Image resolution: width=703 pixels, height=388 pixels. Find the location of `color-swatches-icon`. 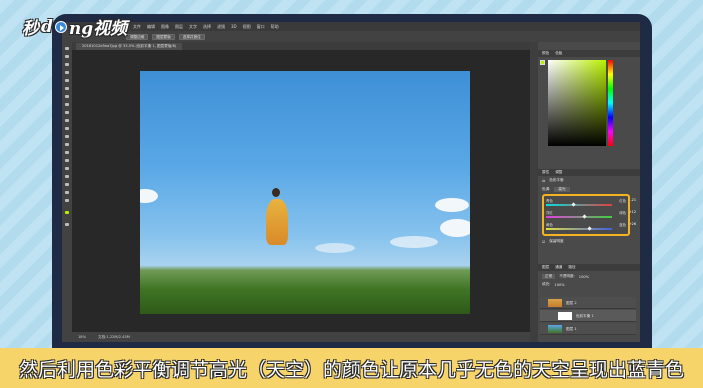

color-swatches-icon is located at coordinates (67, 212).